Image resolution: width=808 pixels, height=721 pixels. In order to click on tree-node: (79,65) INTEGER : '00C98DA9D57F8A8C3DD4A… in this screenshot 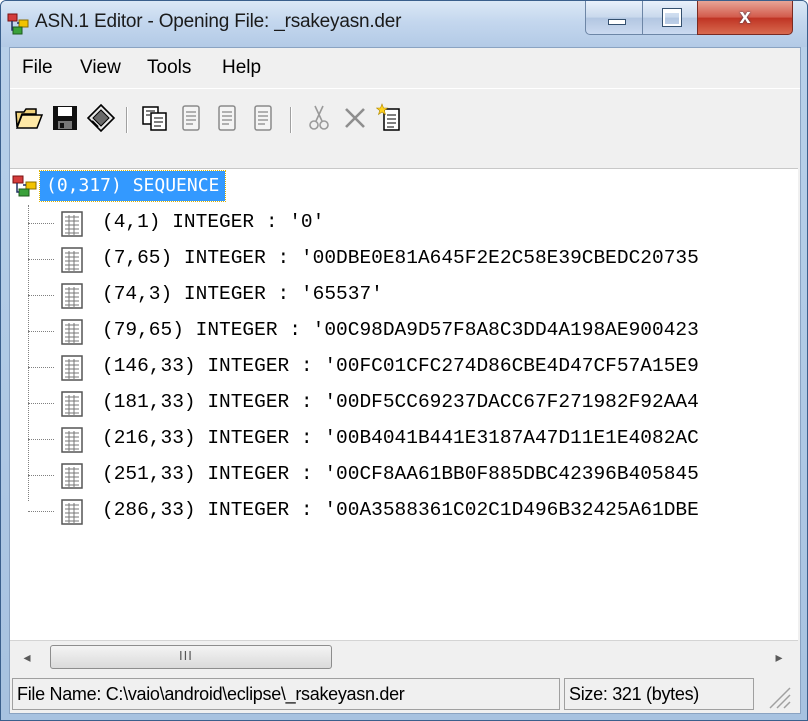, I will do `click(404, 331)`.